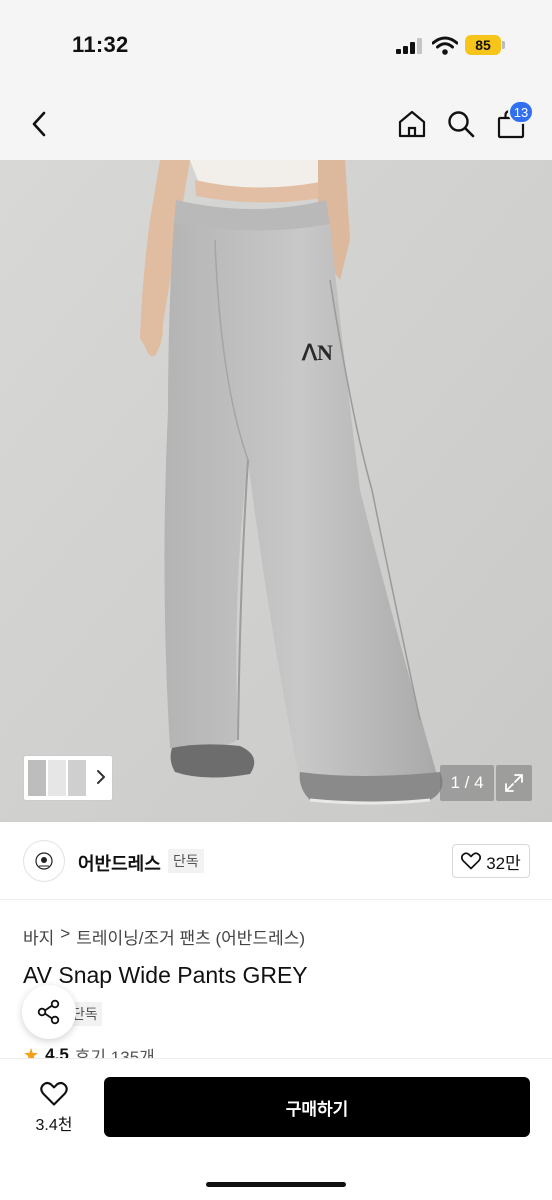 This screenshot has height=1200, width=552. What do you see at coordinates (38, 936) in the screenshot?
I see `breadcrumb-item: 바지` at bounding box center [38, 936].